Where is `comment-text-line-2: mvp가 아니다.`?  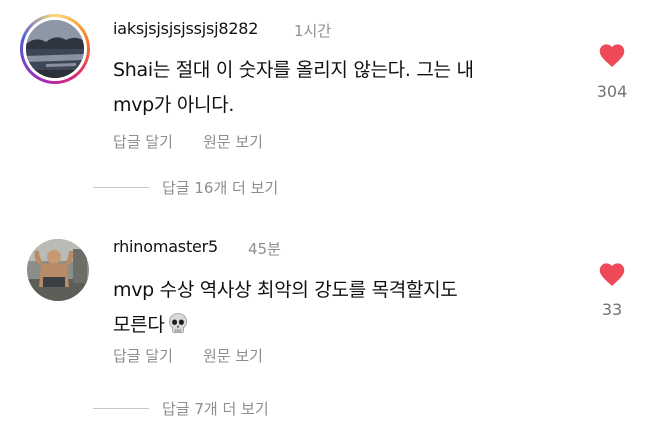
comment-text-line-2: mvp가 아니다. is located at coordinates (174, 105).